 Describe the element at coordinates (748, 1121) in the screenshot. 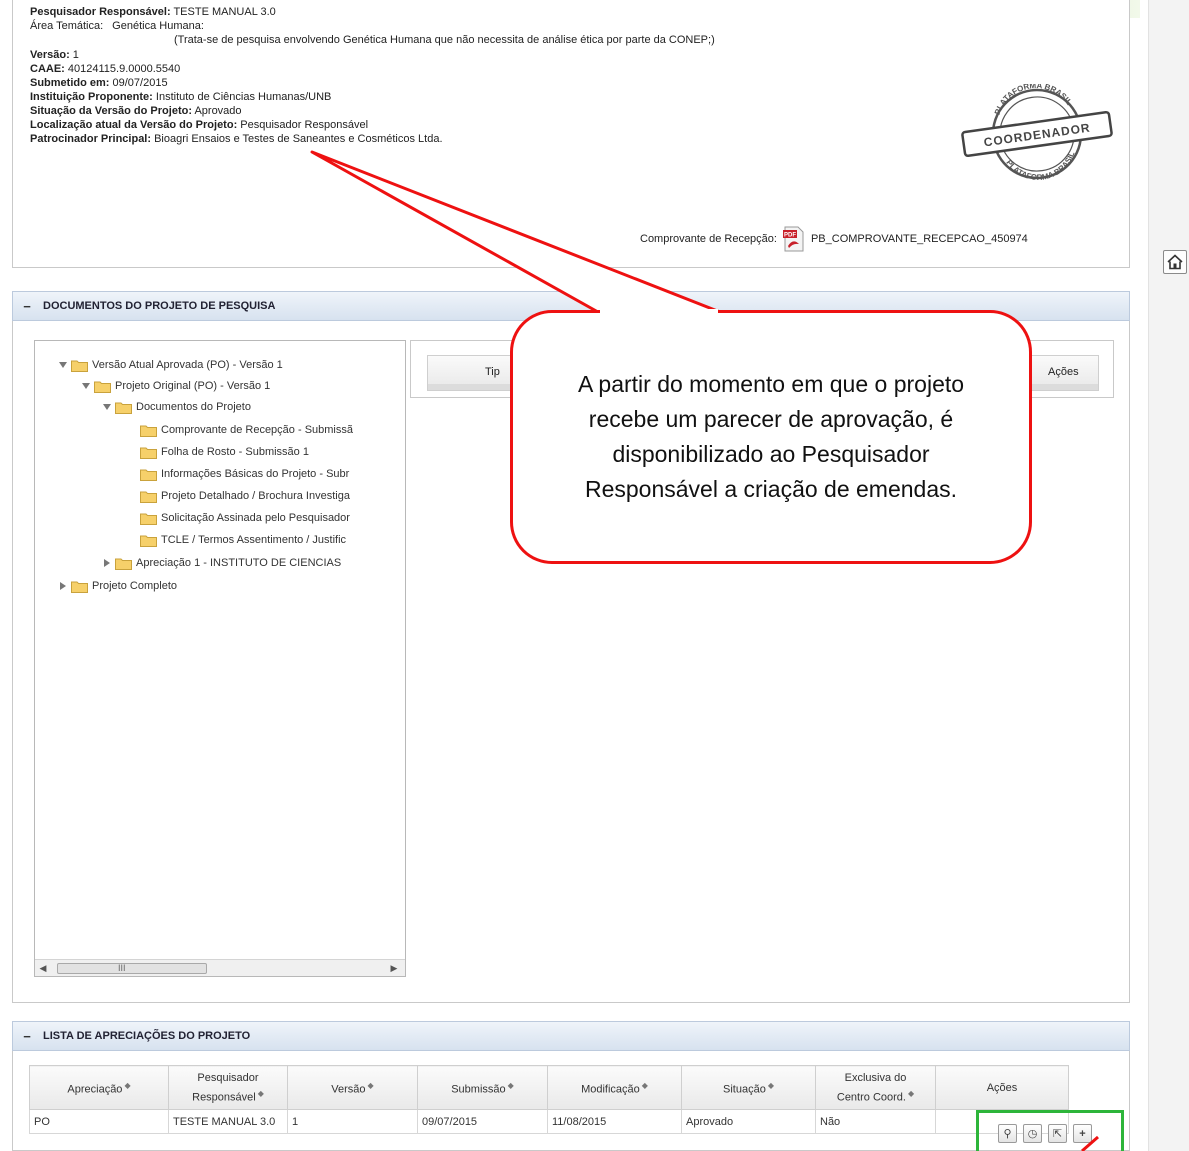

I see `cell-situacao: Aprovado` at that location.